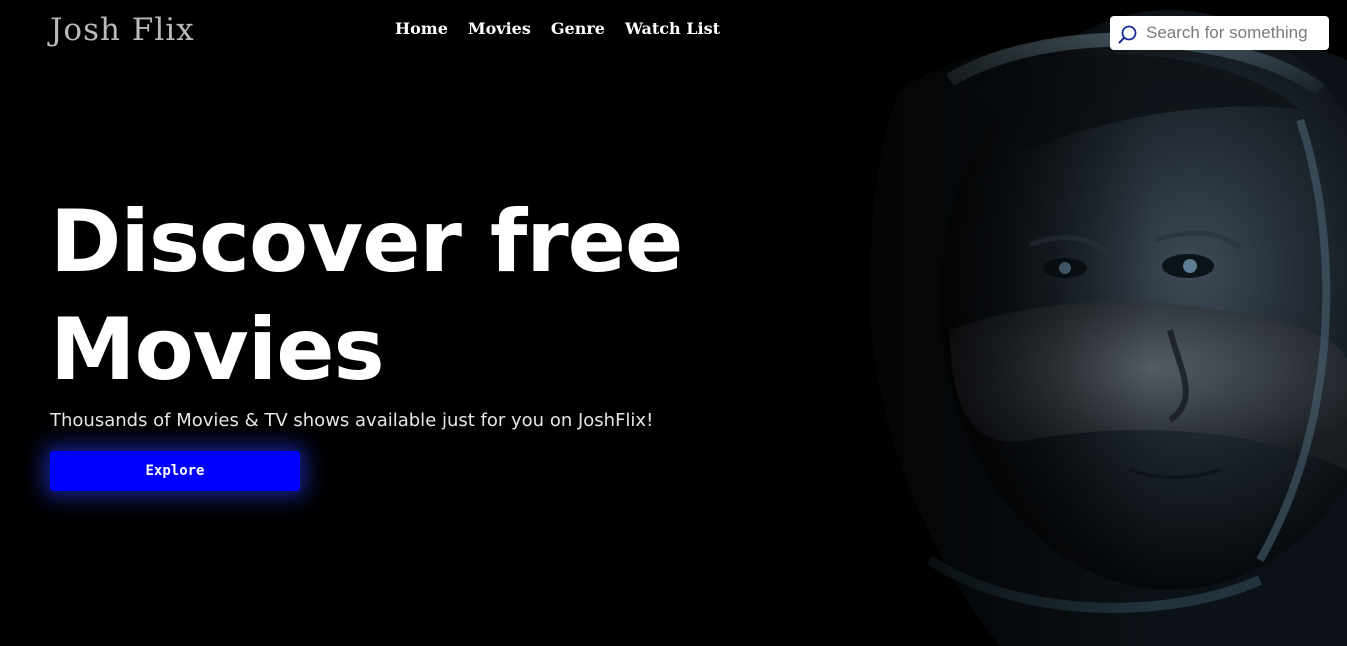 The image size is (1347, 646). I want to click on hero-title-line-2: Movies, so click(217, 350).